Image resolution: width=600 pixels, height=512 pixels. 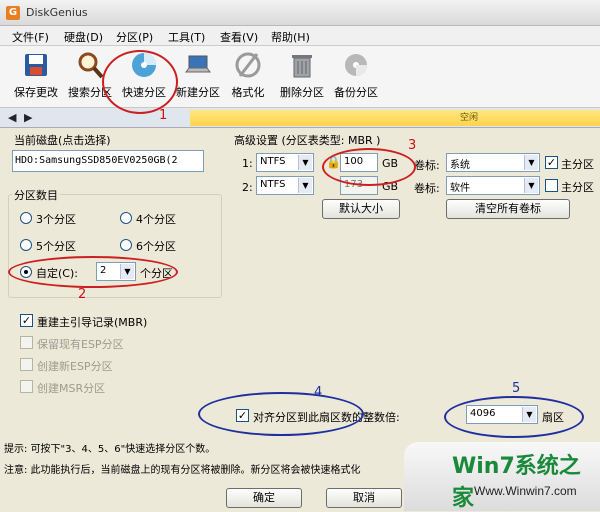 I want to click on keep-esp-label: 保留现有ESP分区, so click(x=80, y=344).